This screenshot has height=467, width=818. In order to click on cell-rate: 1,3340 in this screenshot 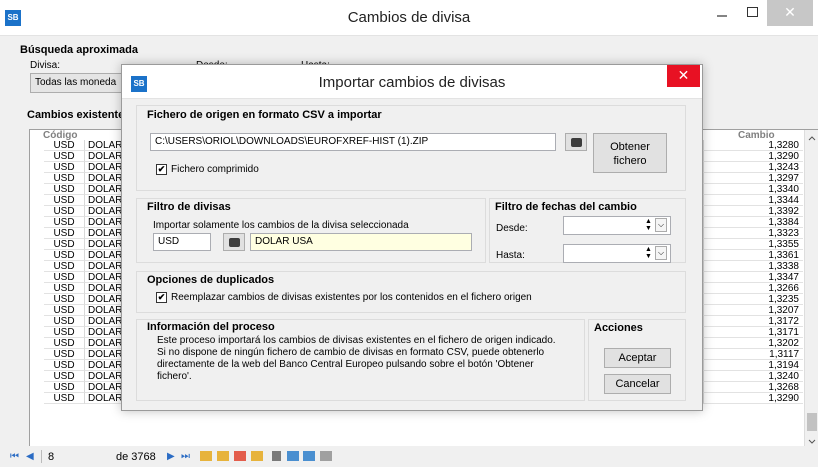, I will do `click(753, 189)`.